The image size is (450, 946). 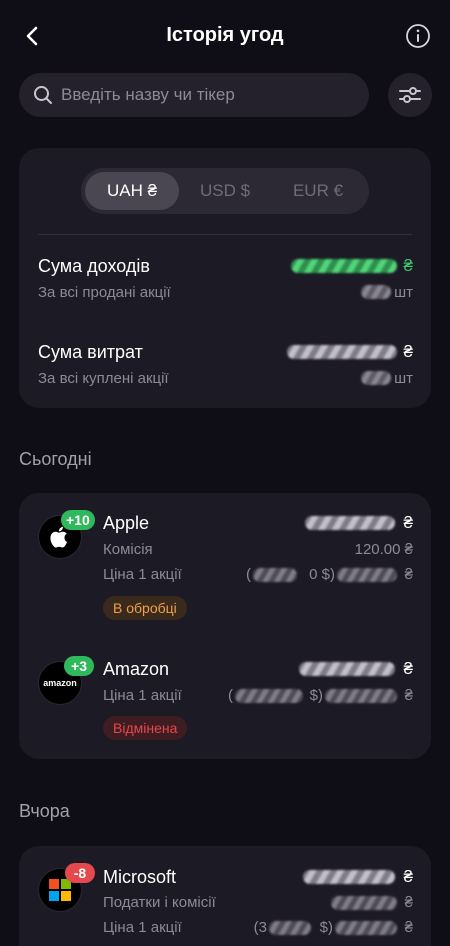 What do you see at coordinates (142, 574) in the screenshot?
I see `apple-price-label: Ціна 1 акції` at bounding box center [142, 574].